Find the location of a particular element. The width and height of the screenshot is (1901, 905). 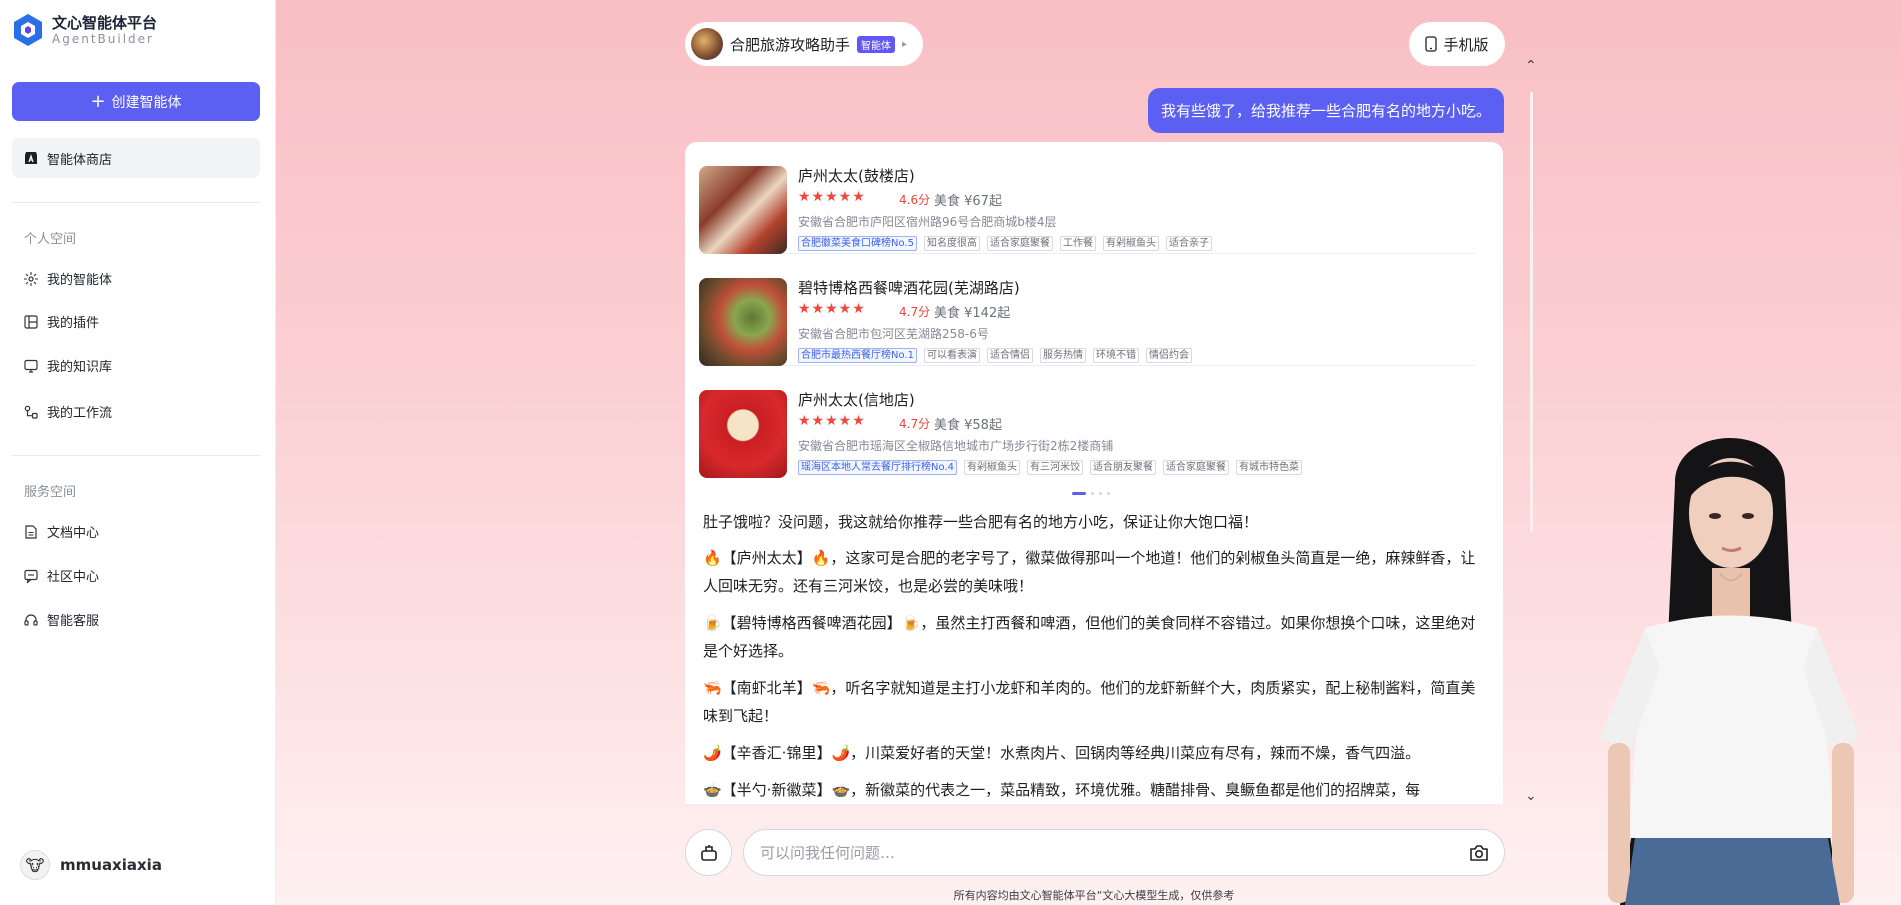

headset-icon is located at coordinates (31, 619).